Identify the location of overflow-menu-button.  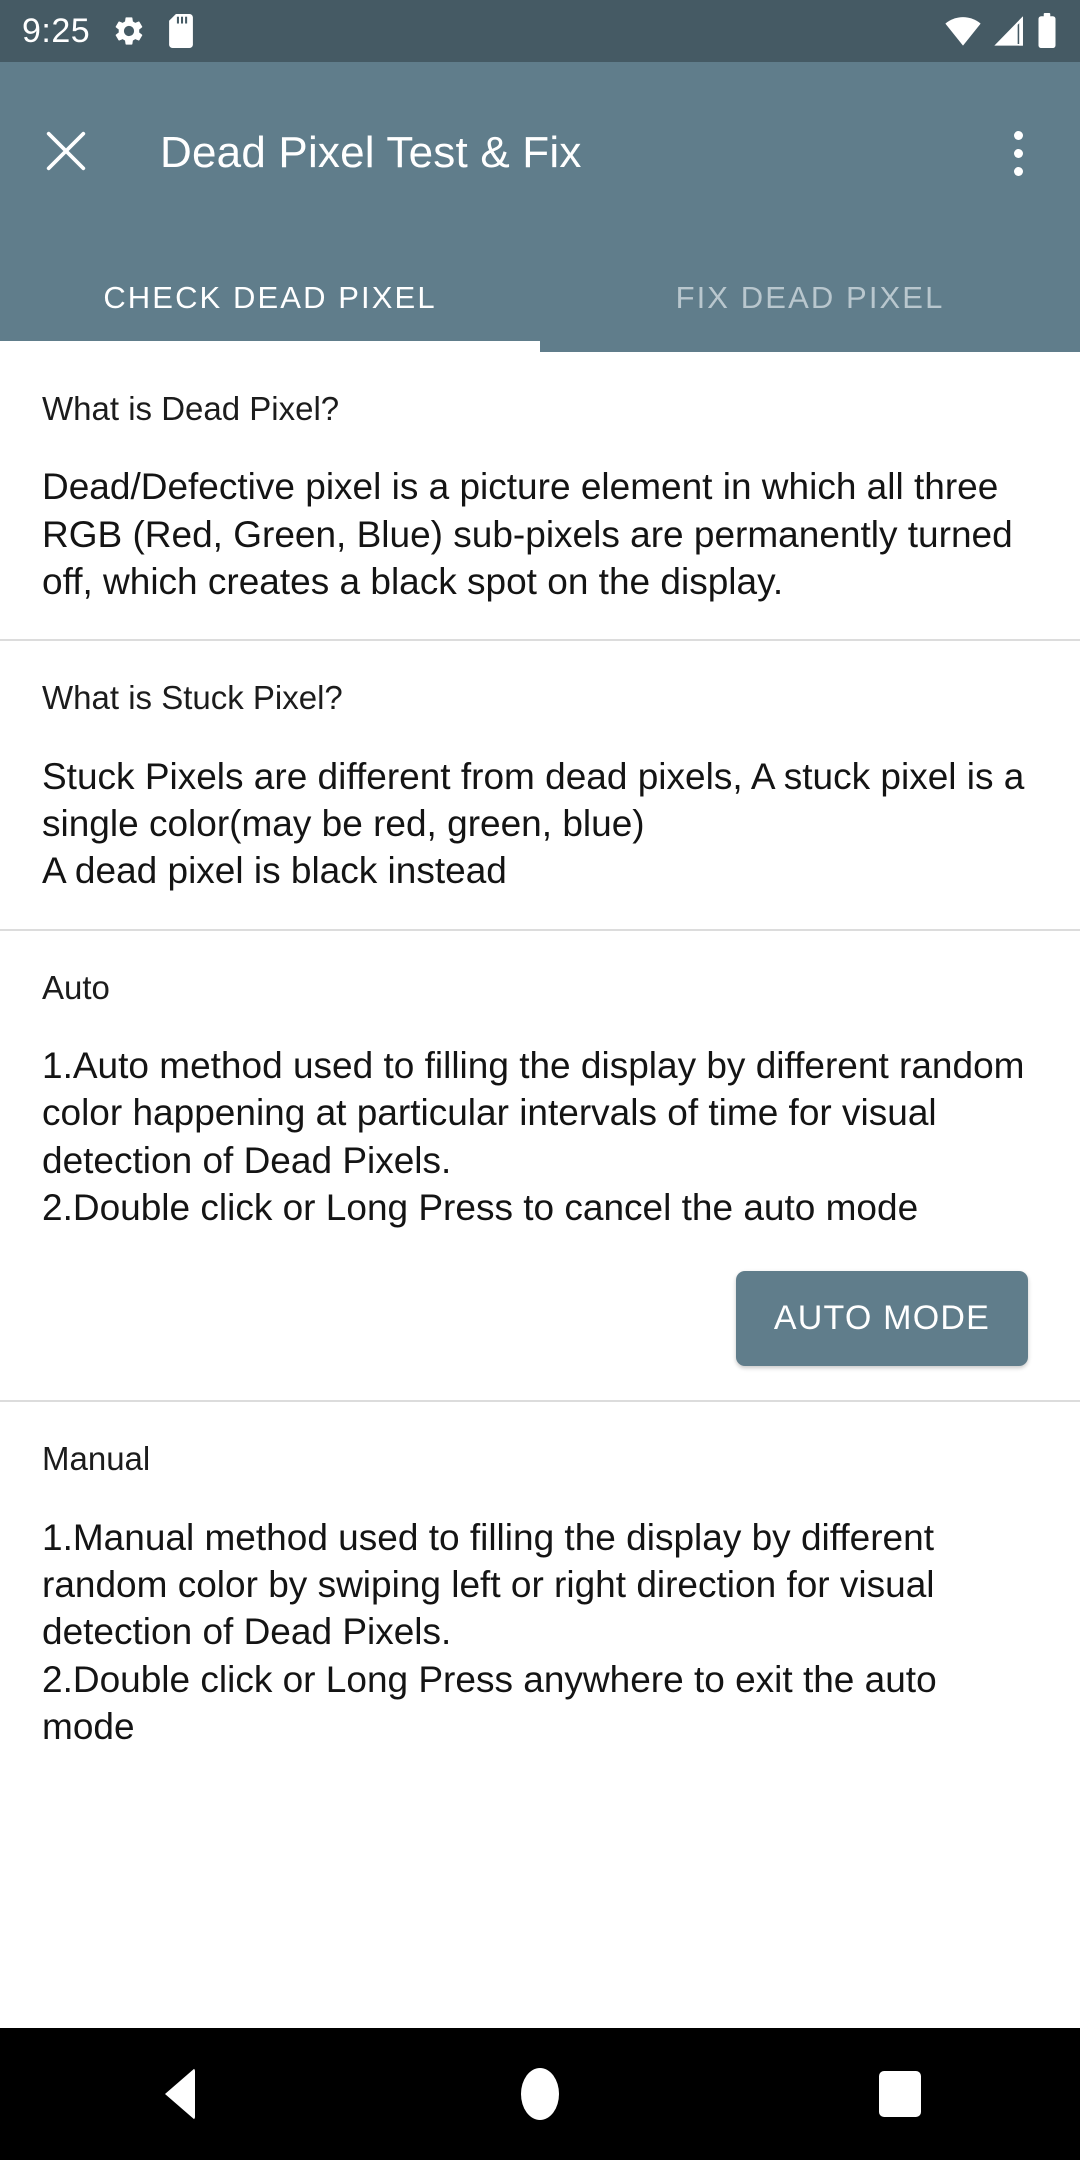
(1018, 153).